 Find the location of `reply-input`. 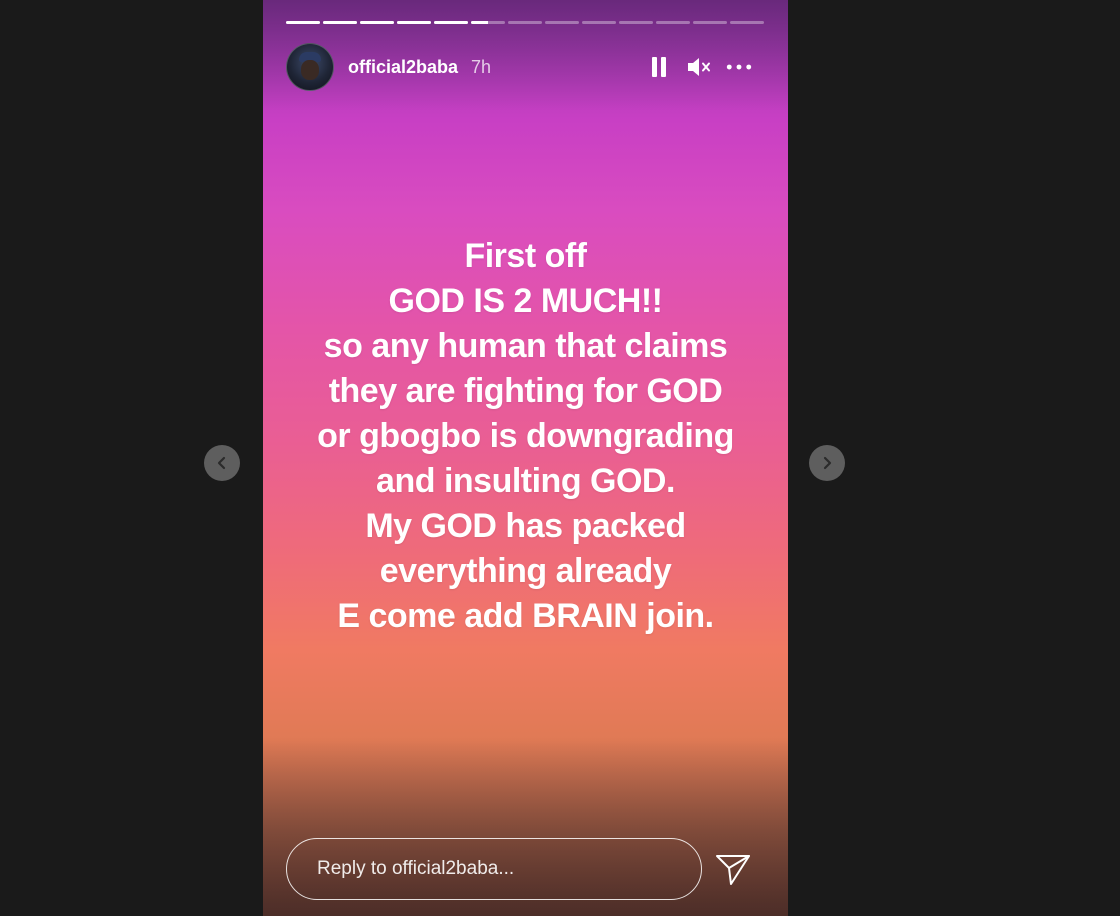

reply-input is located at coordinates (494, 869).